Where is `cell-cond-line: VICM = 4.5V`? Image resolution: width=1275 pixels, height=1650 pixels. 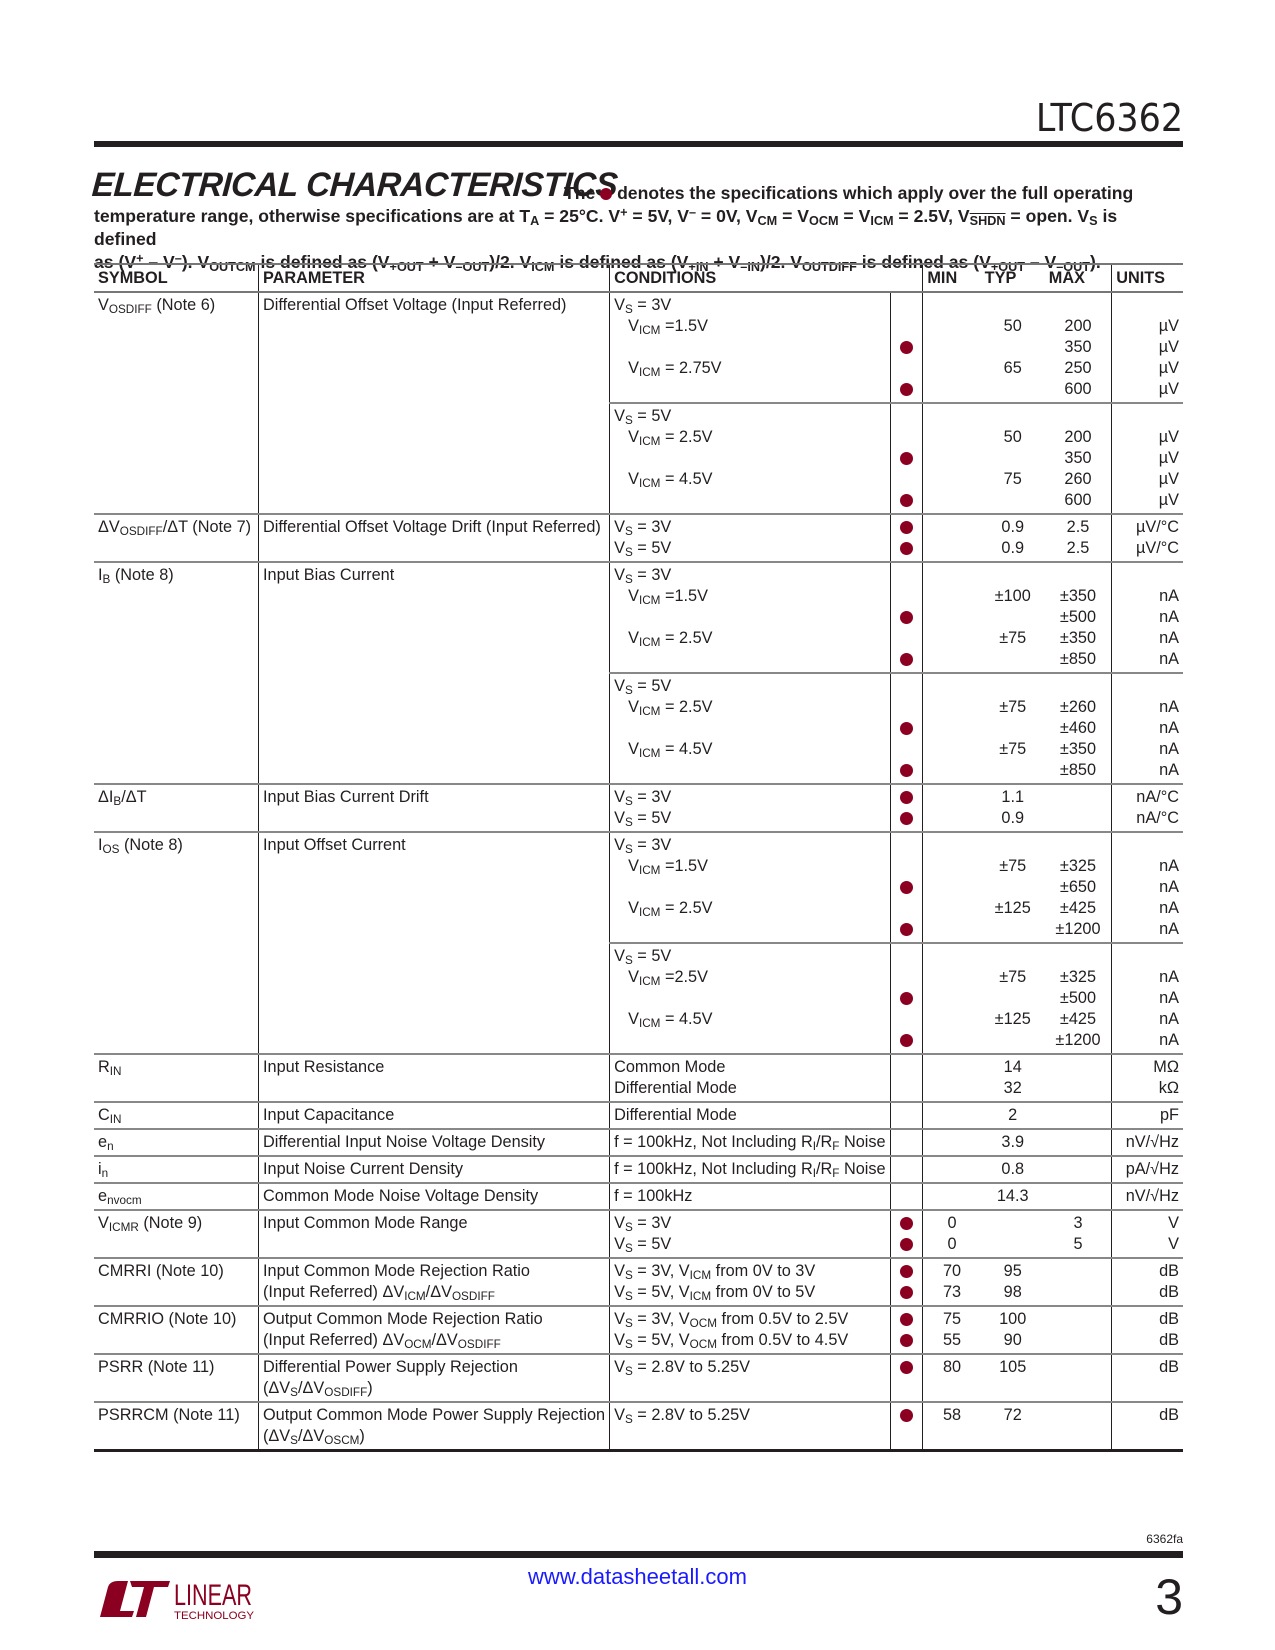 cell-cond-line: VICM = 4.5V is located at coordinates (670, 750).